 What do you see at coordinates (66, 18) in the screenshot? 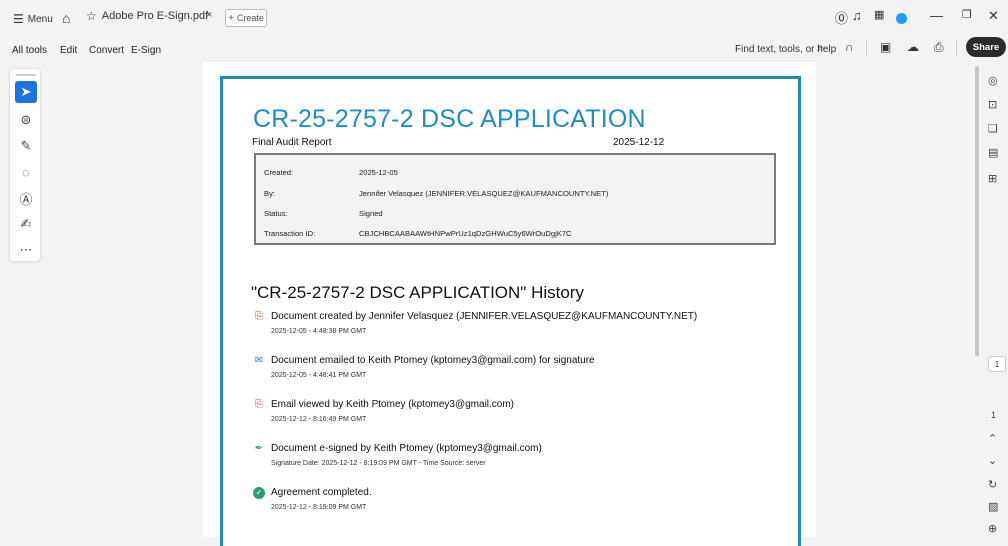
I see `home-icon: ⌂` at bounding box center [66, 18].